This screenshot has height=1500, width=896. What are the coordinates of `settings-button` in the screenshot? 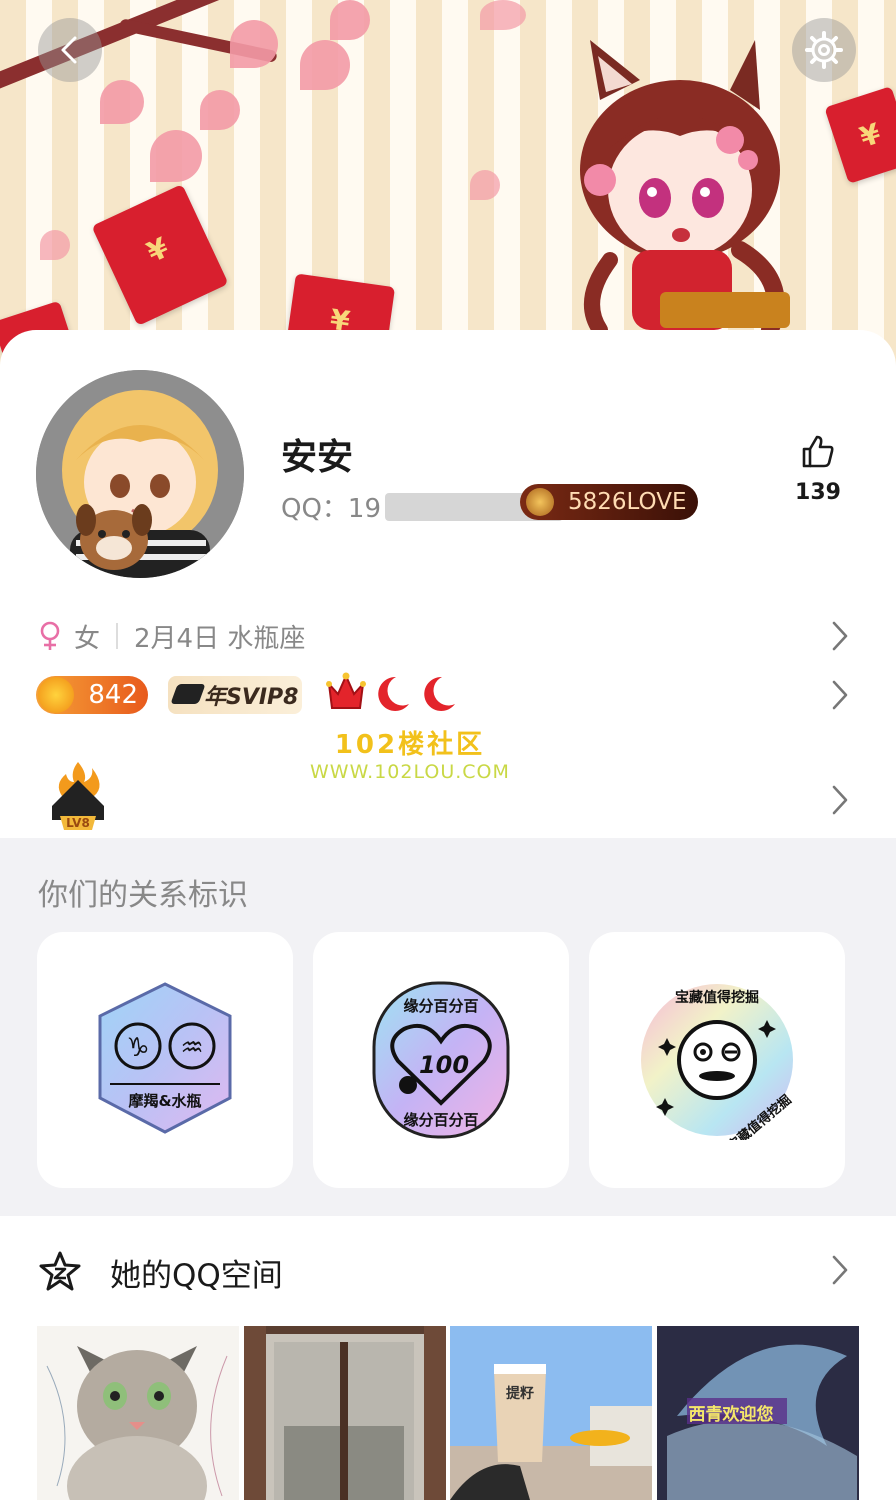 It's located at (824, 50).